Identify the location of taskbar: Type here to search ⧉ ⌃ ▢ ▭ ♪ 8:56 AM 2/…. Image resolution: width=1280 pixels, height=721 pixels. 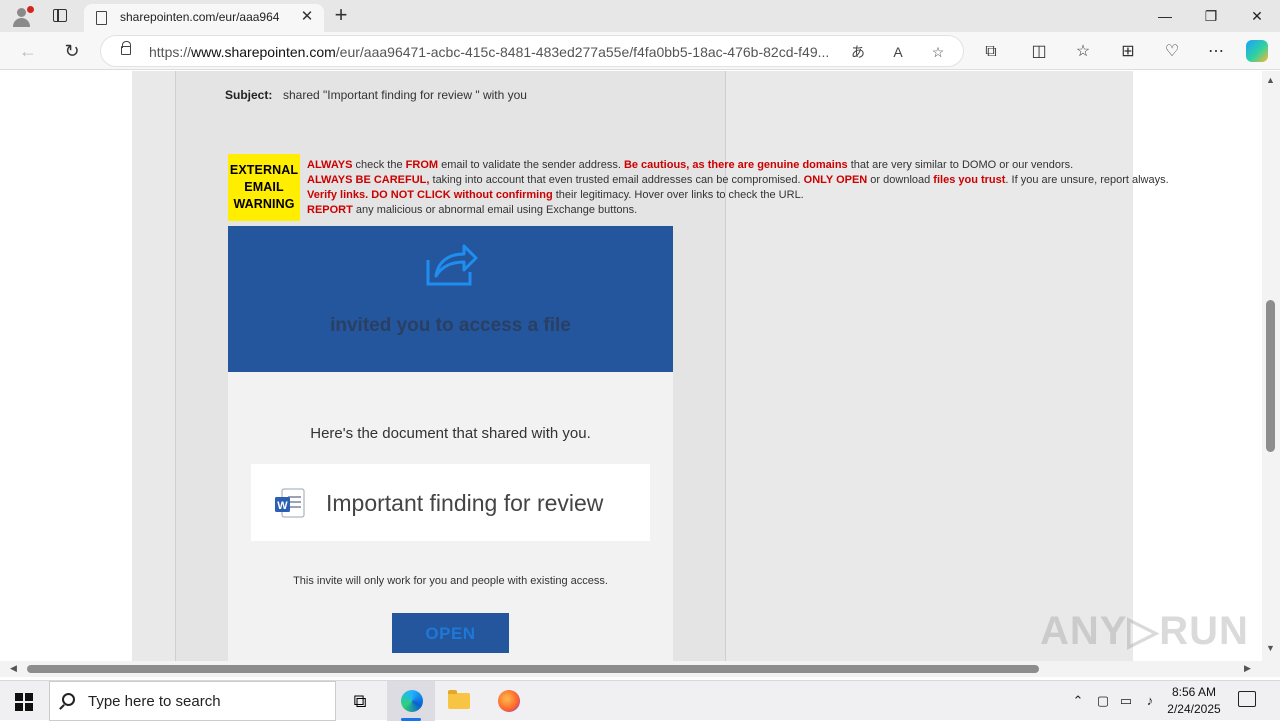
(640, 700).